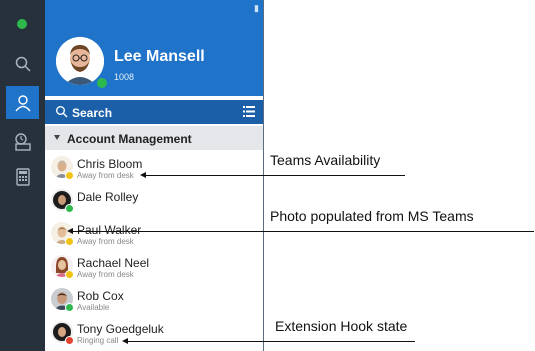 Image resolution: width=535 pixels, height=351 pixels. Describe the element at coordinates (154, 168) in the screenshot. I see `contact-row: Chris Bloom Away from desk` at that location.